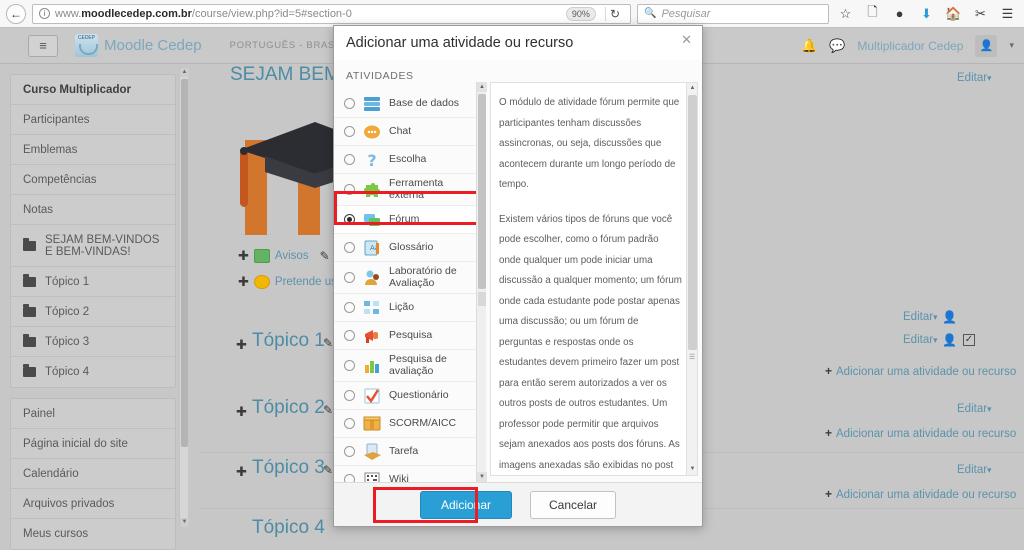 This screenshot has width=1024, height=550. What do you see at coordinates (1011, 45) in the screenshot?
I see `chevron-down-icon: ▾` at bounding box center [1011, 45].